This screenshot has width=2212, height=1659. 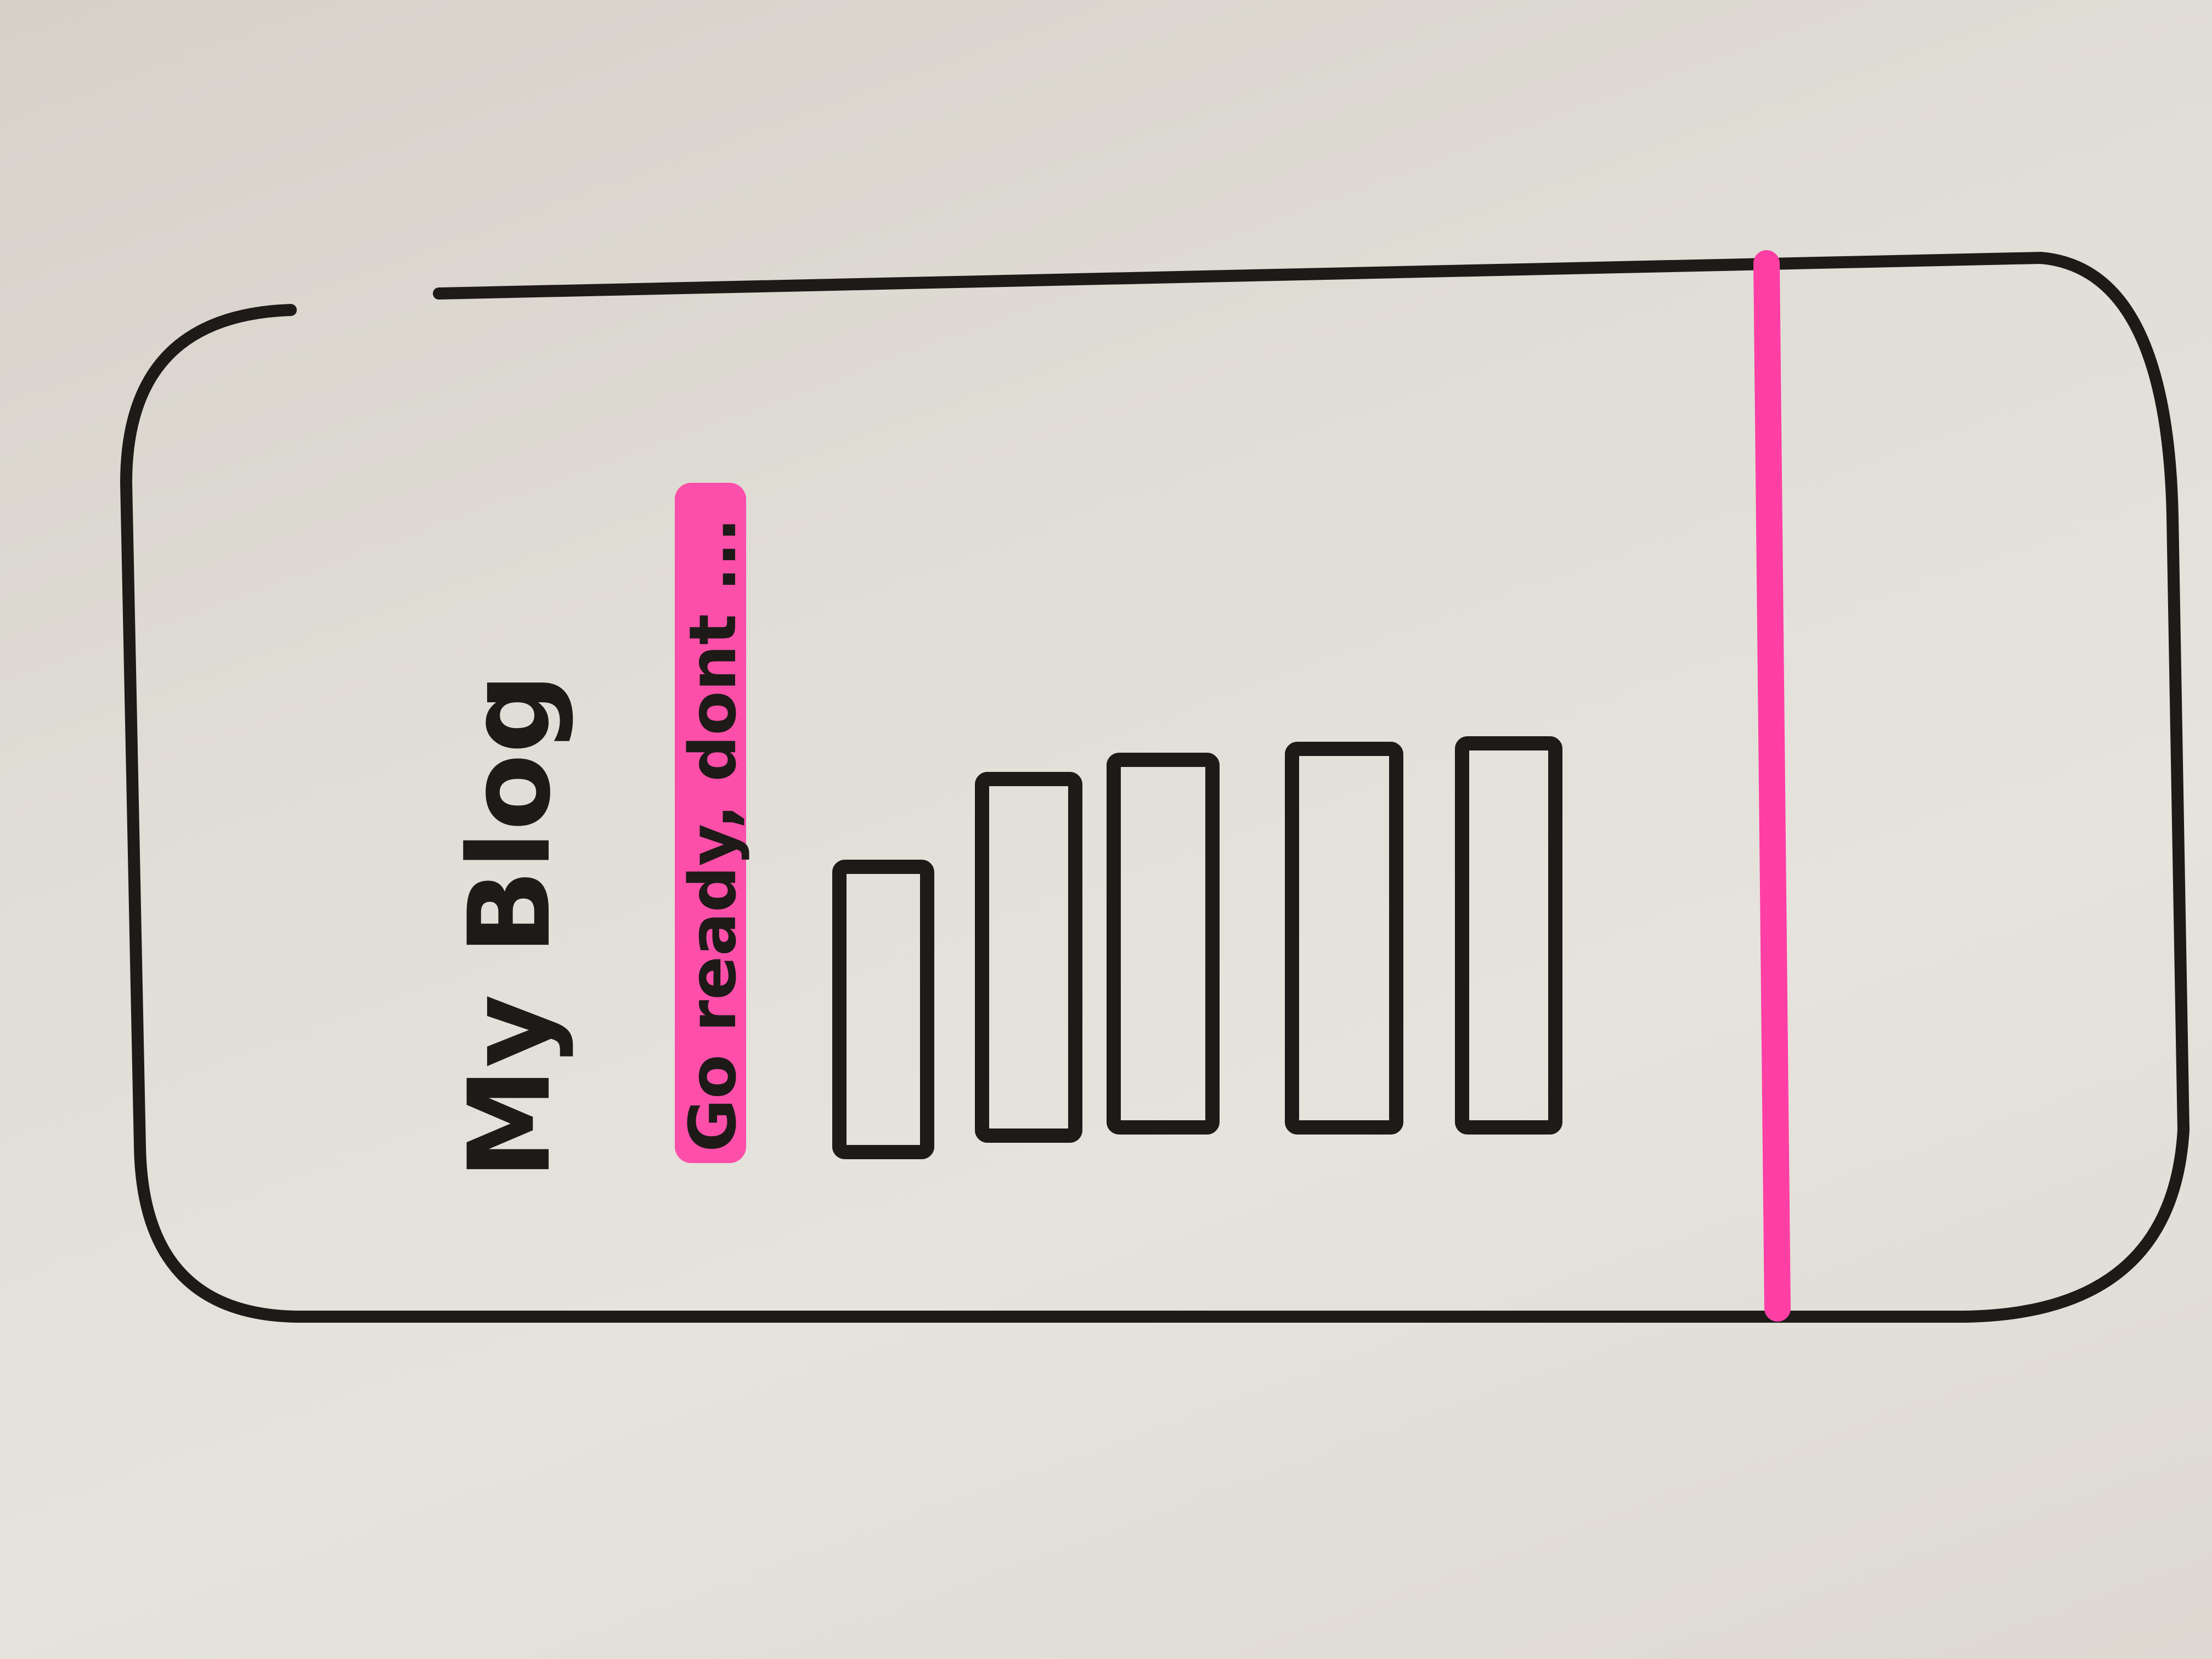 I want to click on page-title: My Blog, so click(x=510, y=926).